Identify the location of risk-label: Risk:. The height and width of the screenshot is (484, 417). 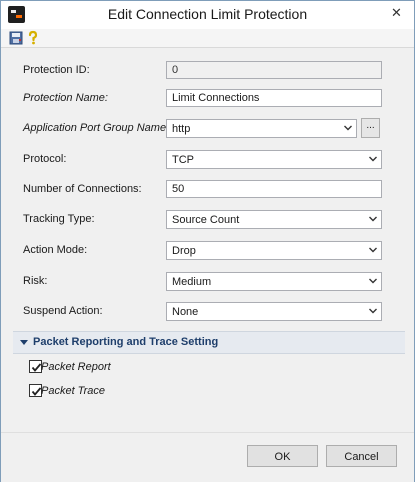
(35, 281).